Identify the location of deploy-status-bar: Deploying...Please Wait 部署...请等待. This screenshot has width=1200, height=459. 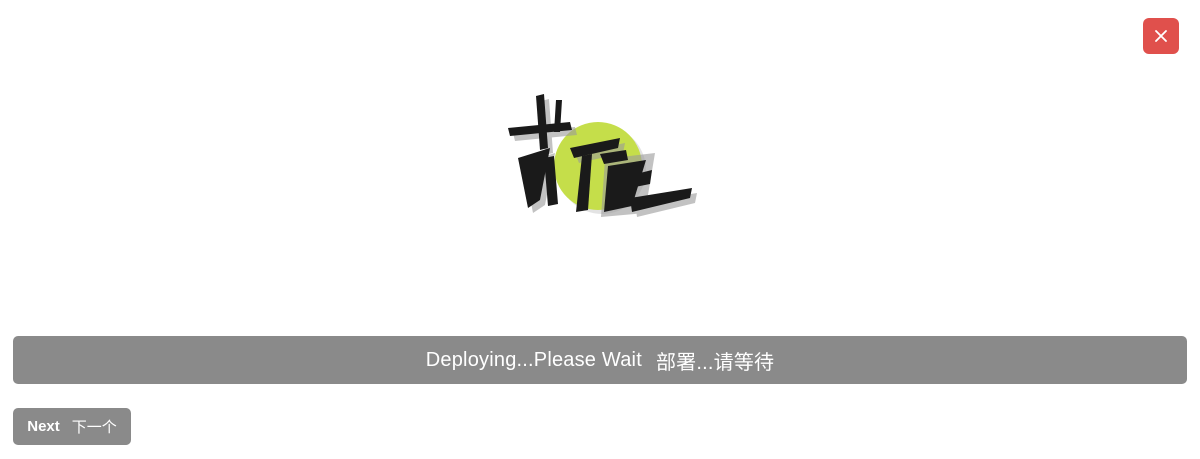
(600, 360).